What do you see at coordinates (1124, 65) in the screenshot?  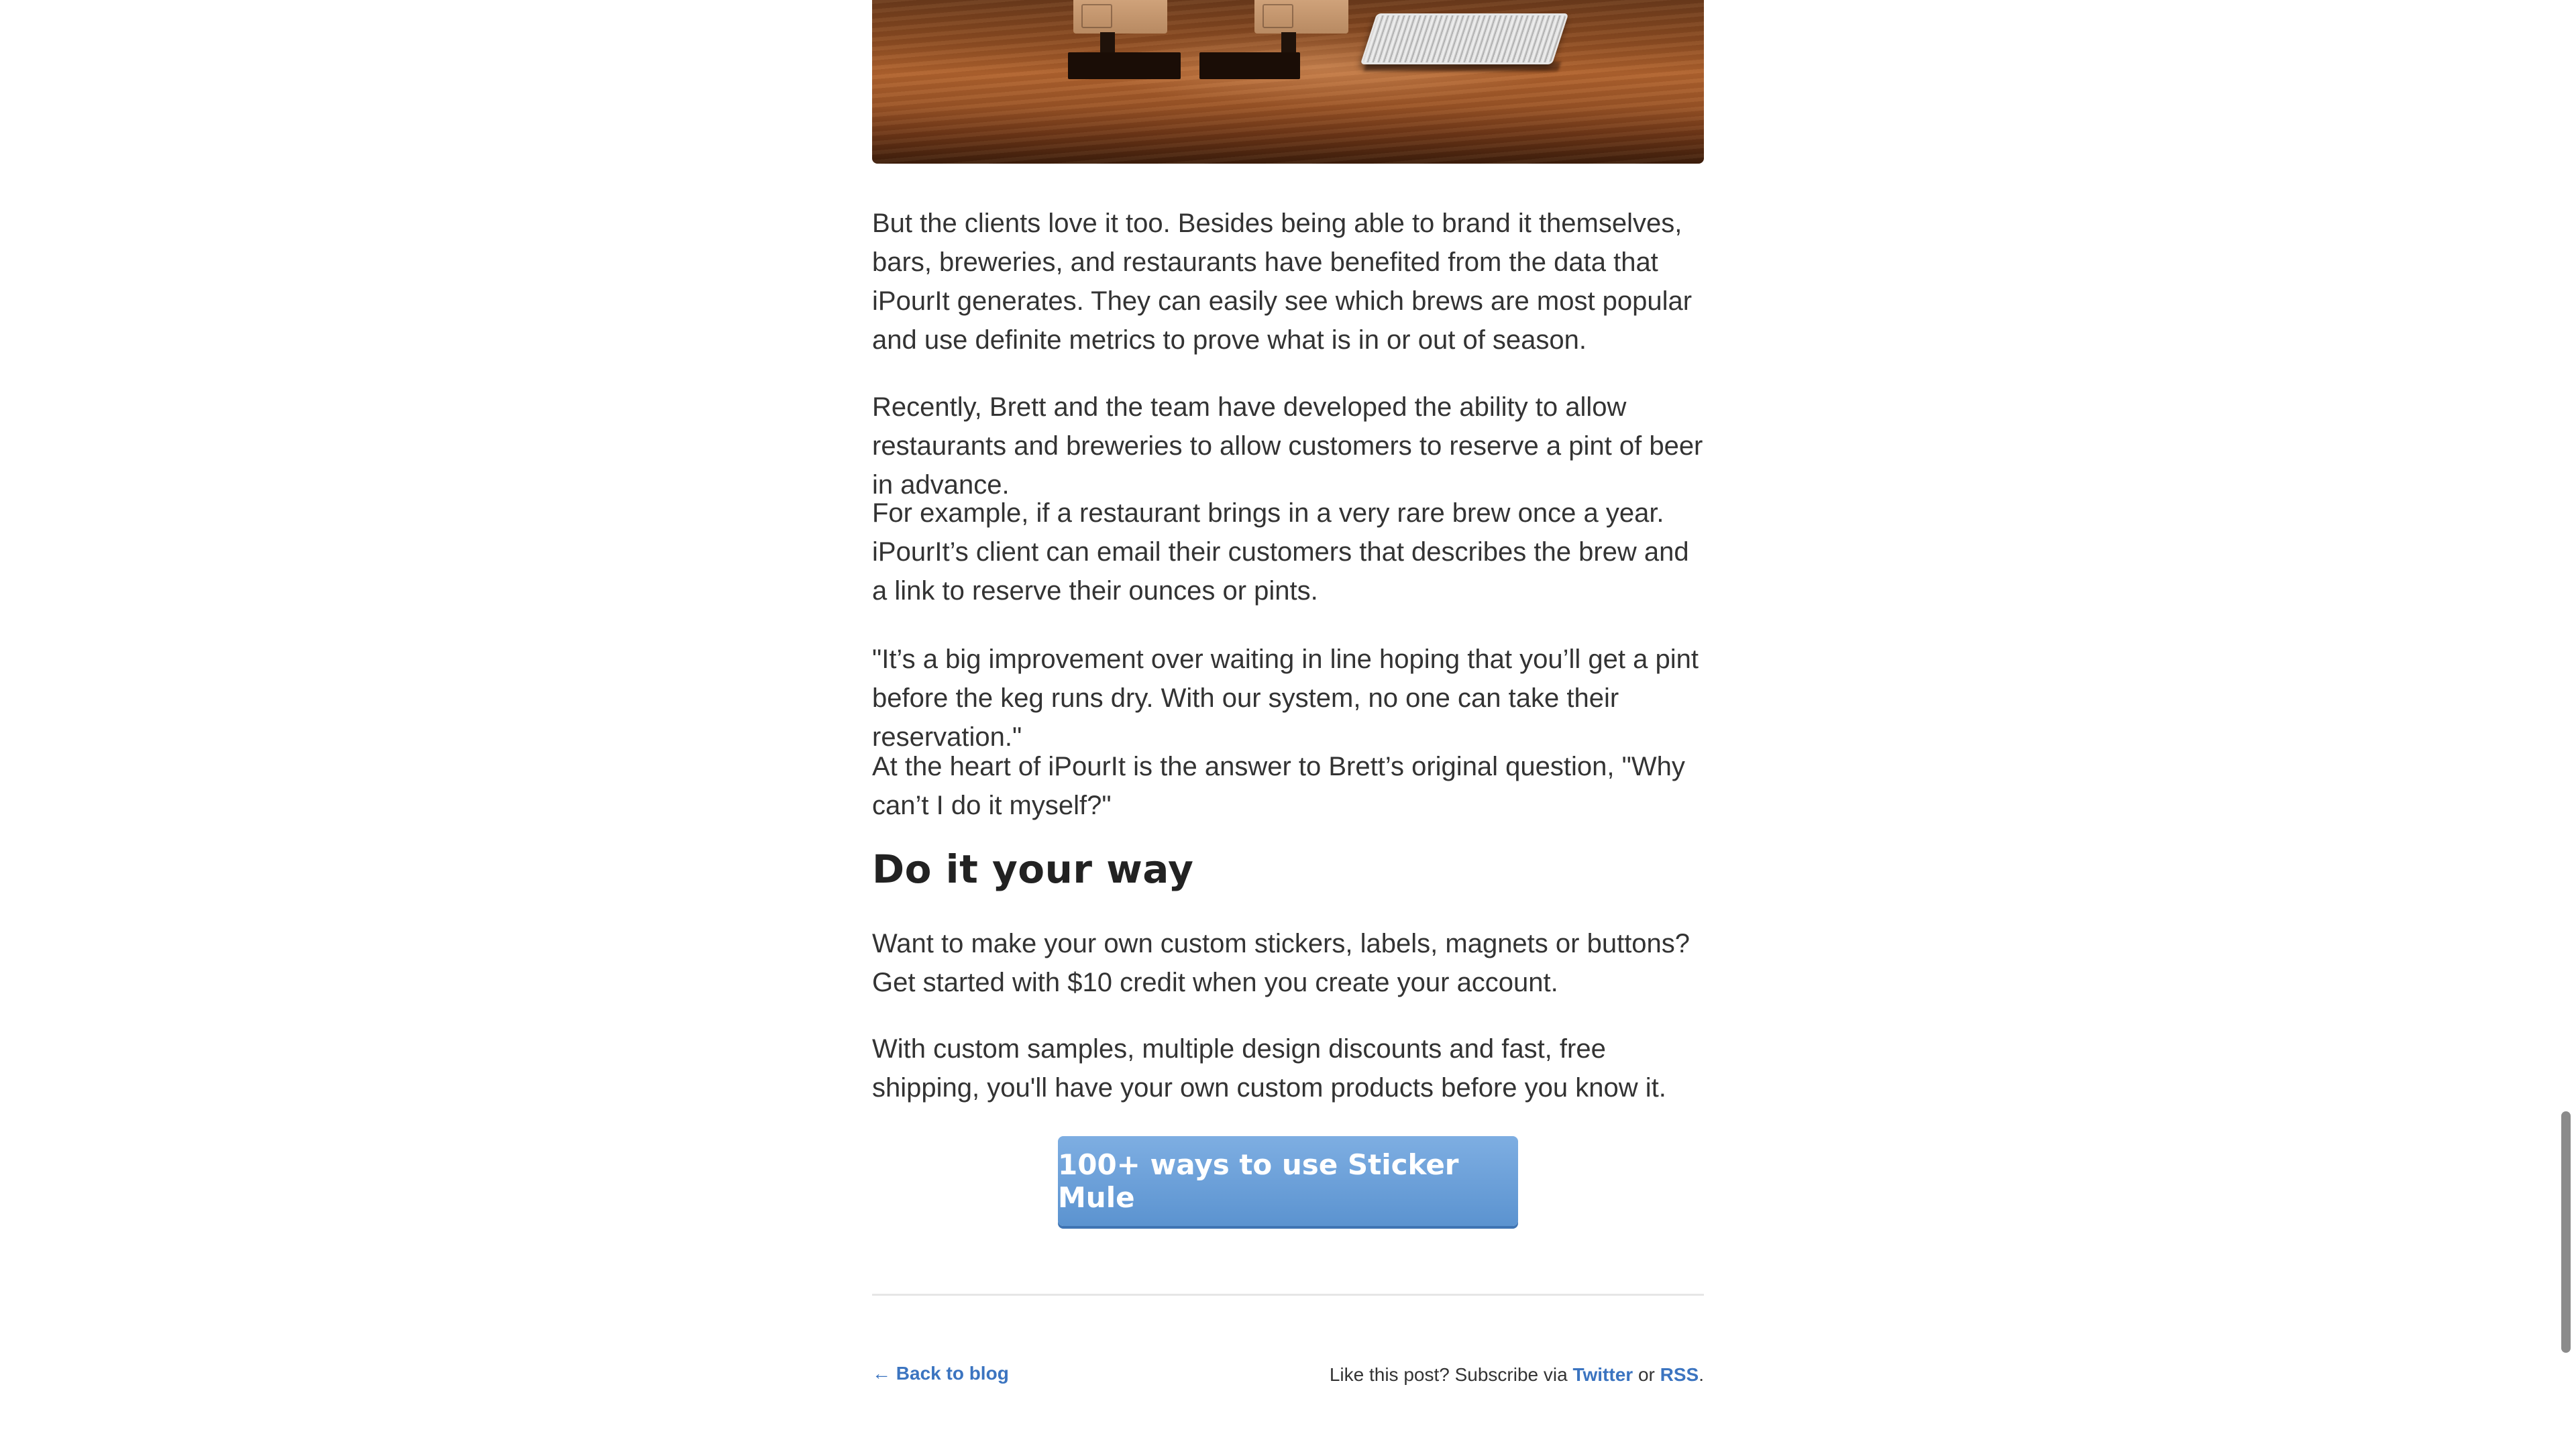 I see `tap-slot-left` at bounding box center [1124, 65].